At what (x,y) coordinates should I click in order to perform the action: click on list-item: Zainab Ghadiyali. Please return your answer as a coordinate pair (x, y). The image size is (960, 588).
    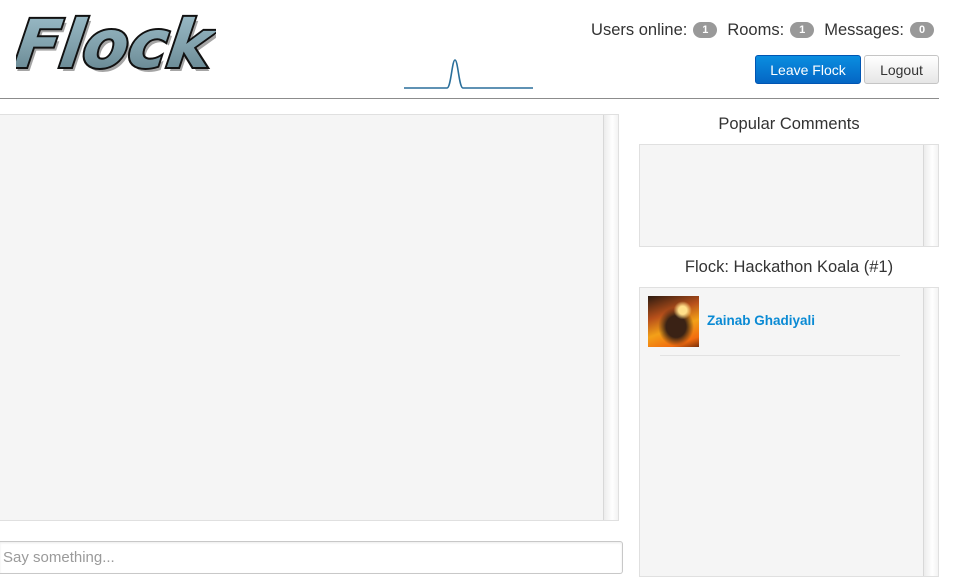
    Looking at the image, I should click on (775, 327).